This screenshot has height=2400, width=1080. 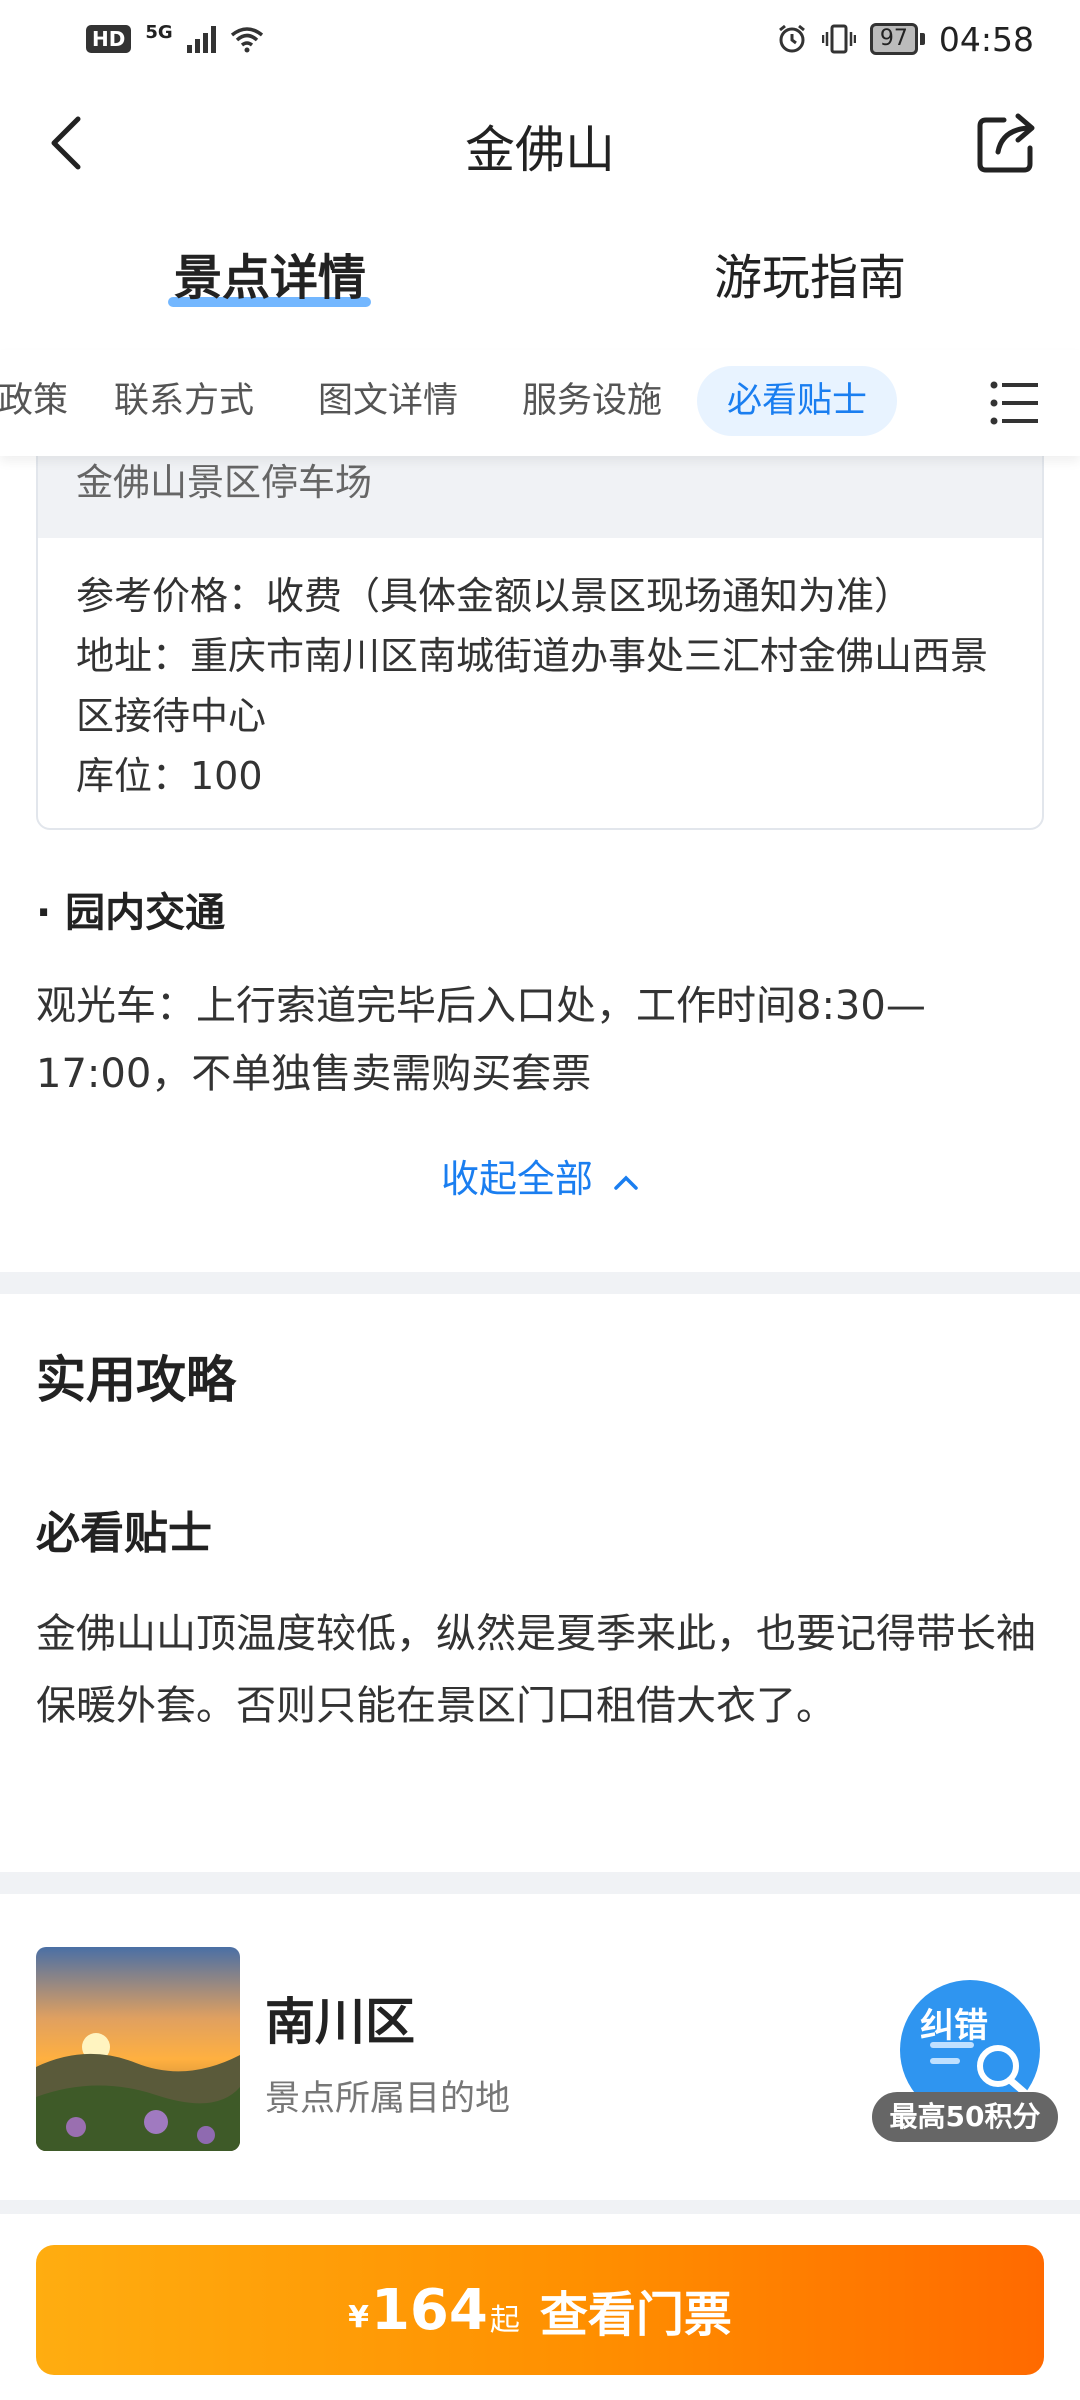 What do you see at coordinates (138, 2049) in the screenshot?
I see `destination-thumbnail` at bounding box center [138, 2049].